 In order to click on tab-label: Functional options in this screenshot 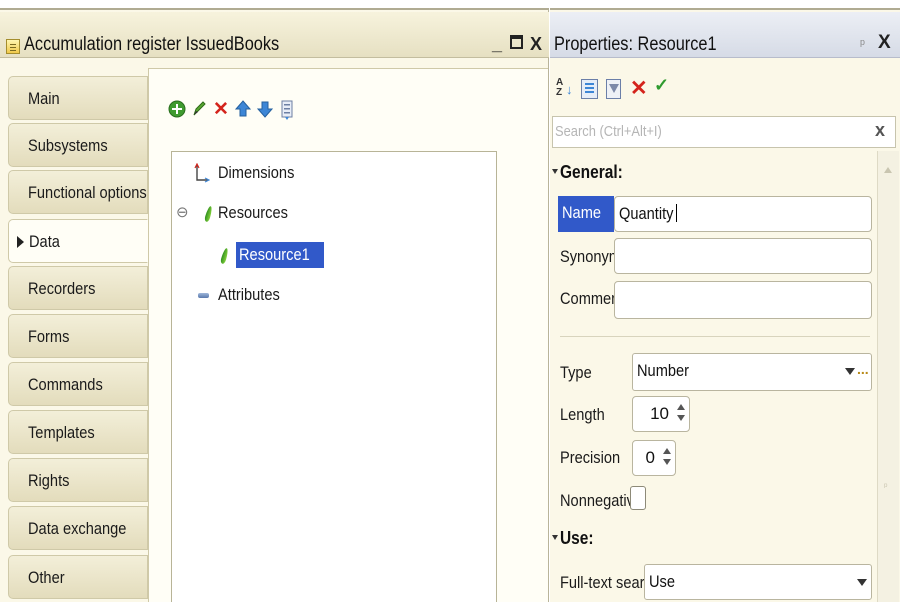, I will do `click(87, 192)`.